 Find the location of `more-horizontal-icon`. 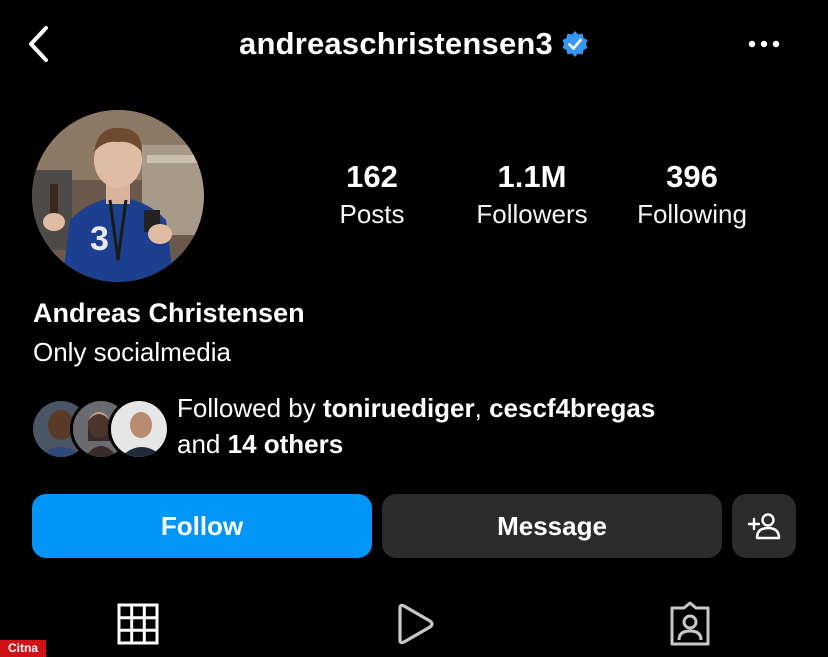

more-horizontal-icon is located at coordinates (764, 44).